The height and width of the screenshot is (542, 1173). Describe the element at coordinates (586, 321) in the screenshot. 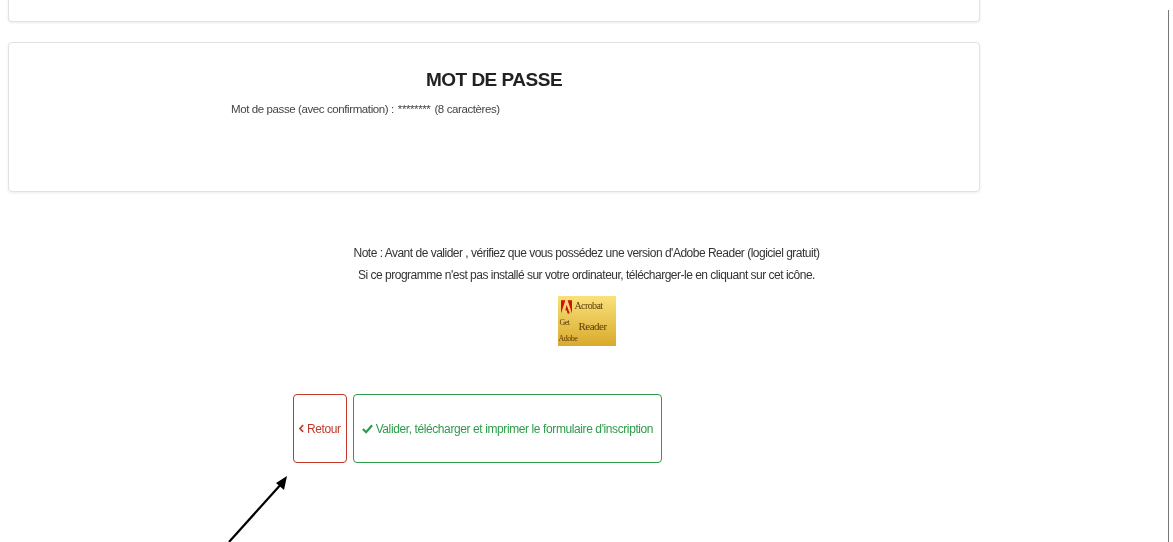

I see `acrobat-reader-link: Acrobat Get Reader Adobe` at that location.